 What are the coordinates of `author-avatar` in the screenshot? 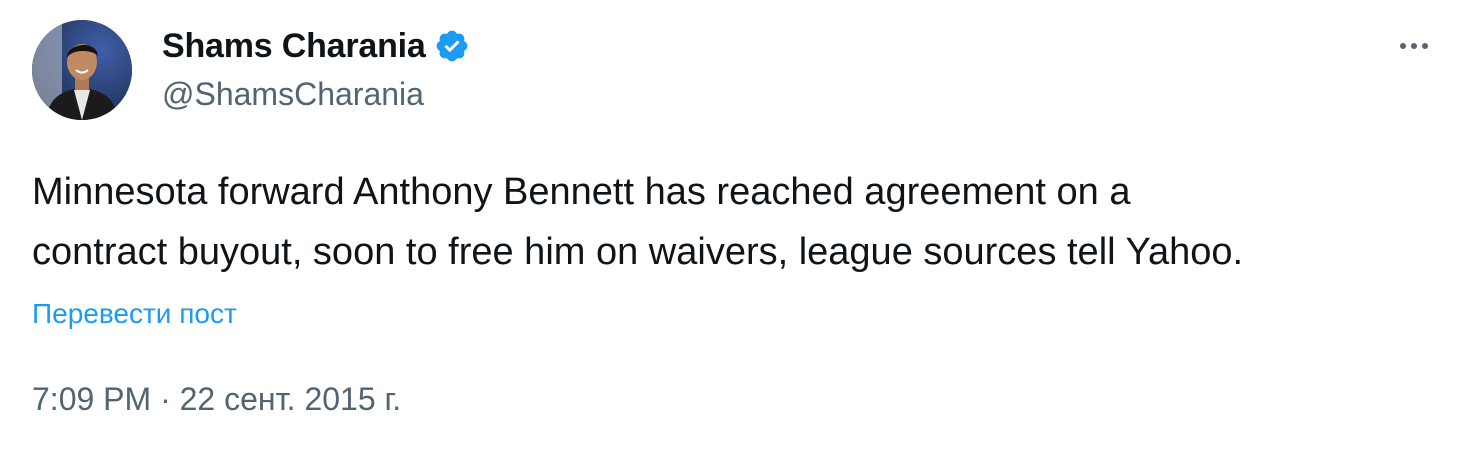 It's located at (82, 70).